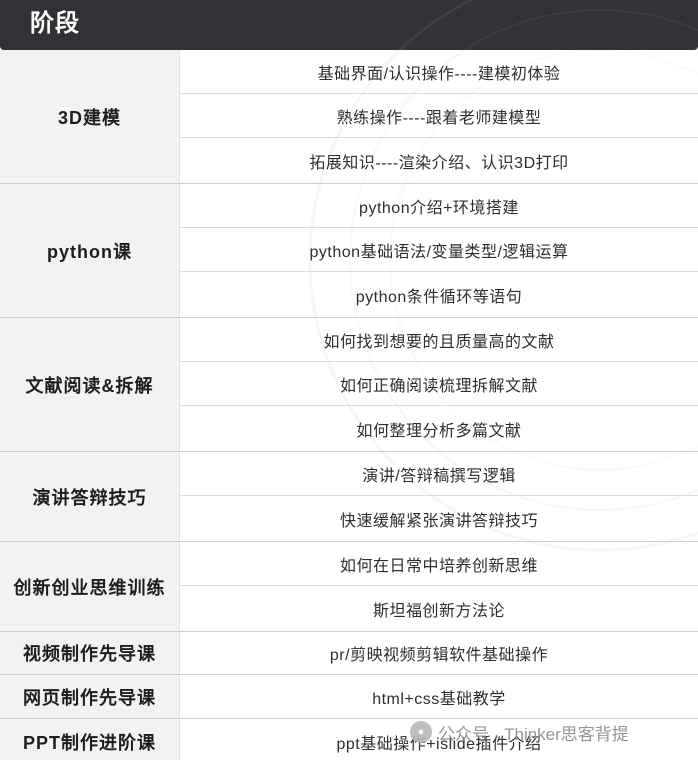 The height and width of the screenshot is (760, 698). I want to click on wechat-icon: ●, so click(421, 732).